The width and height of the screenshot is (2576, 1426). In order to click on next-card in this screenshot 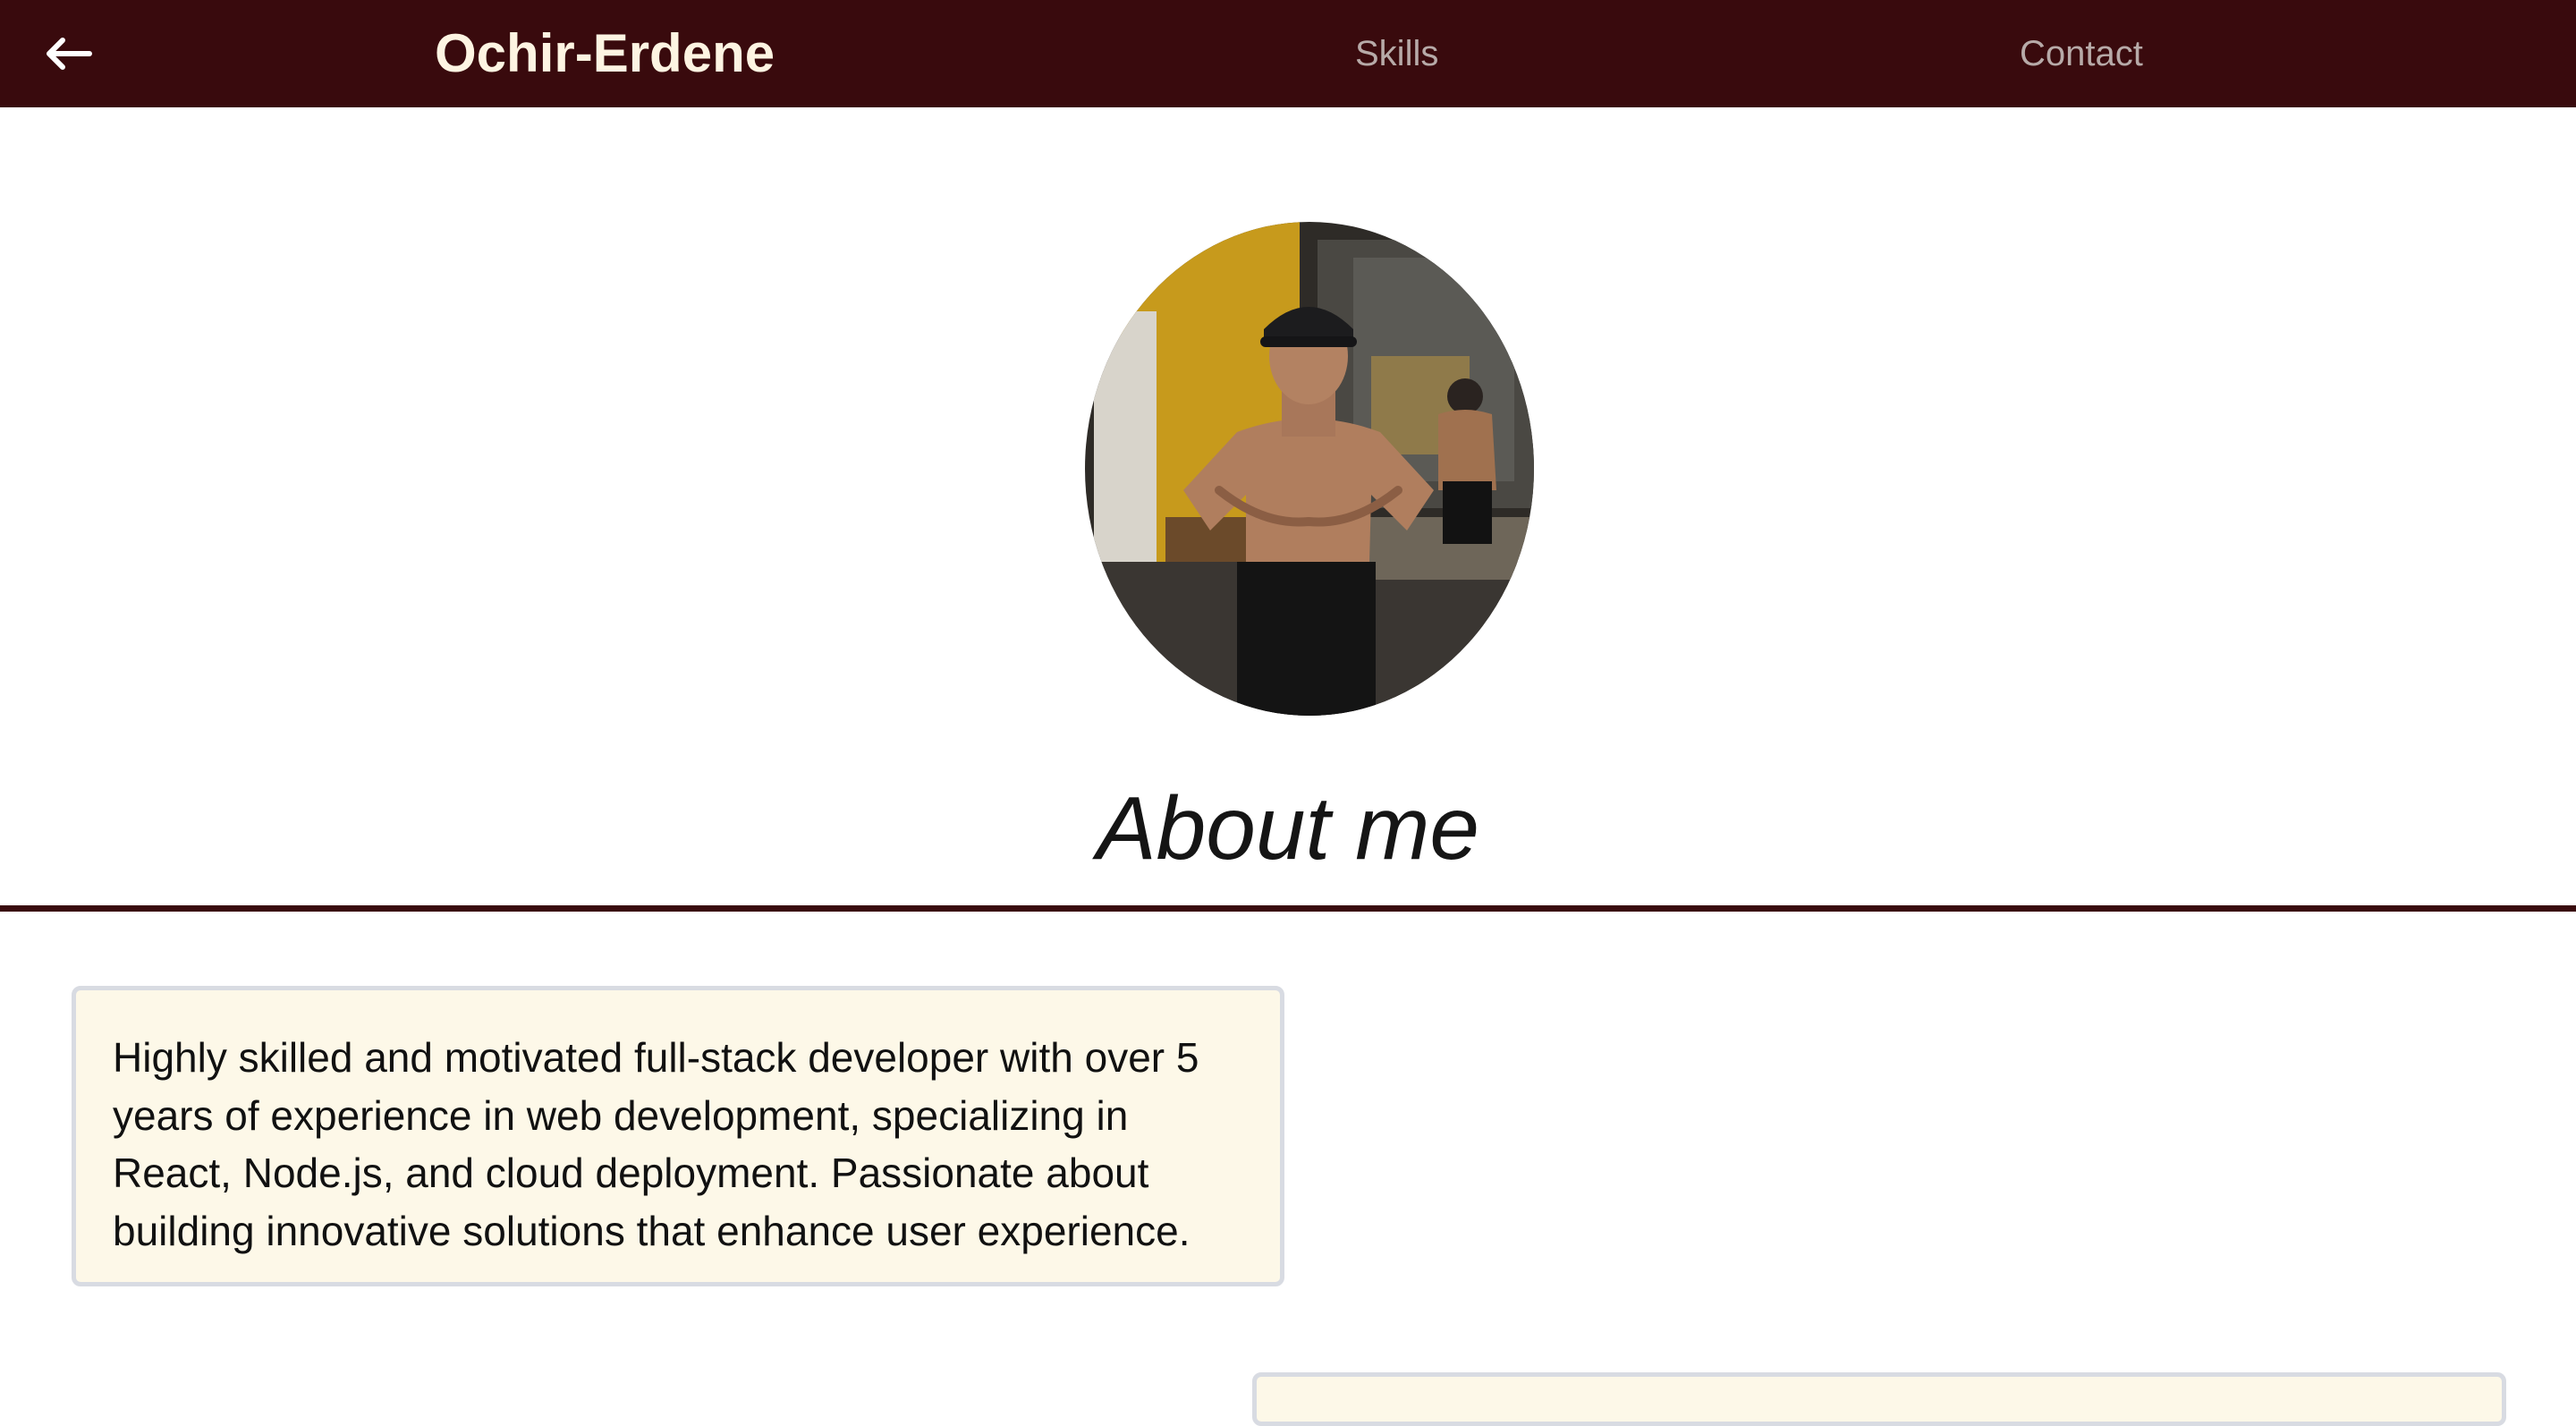, I will do `click(1879, 1399)`.